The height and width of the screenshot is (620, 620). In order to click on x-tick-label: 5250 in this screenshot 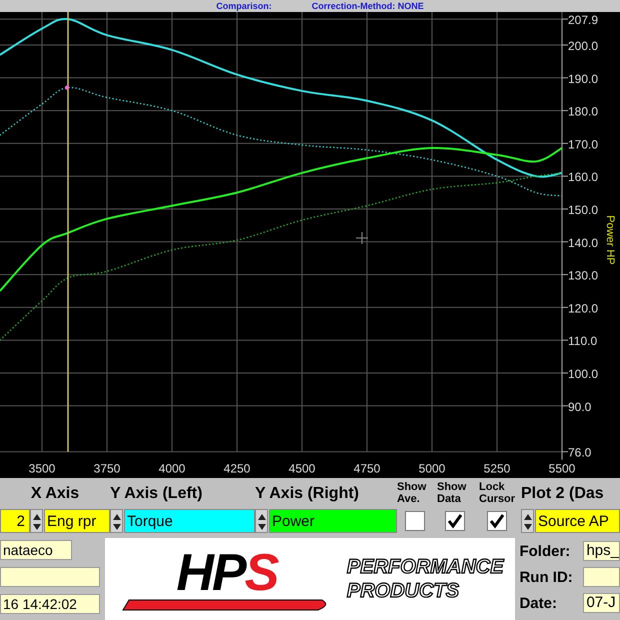, I will do `click(497, 469)`.